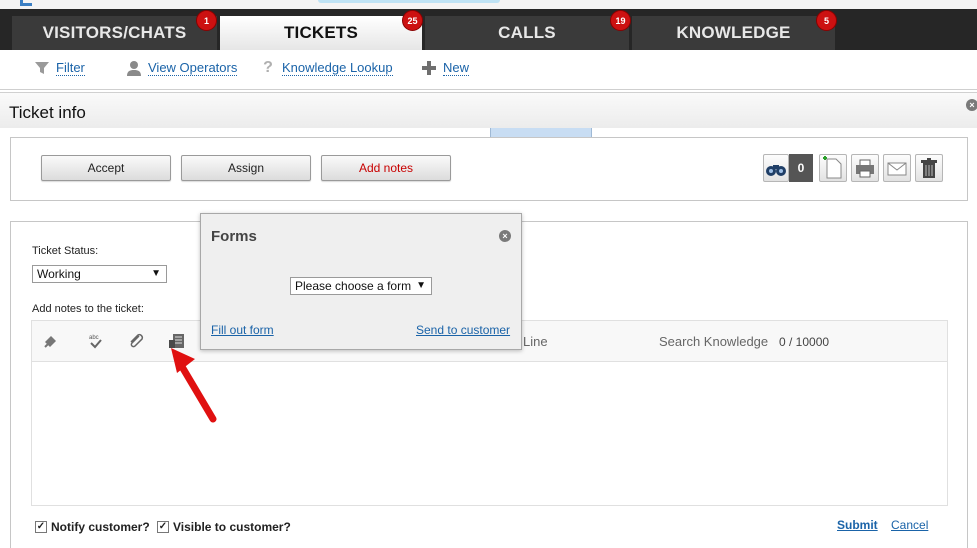 This screenshot has width=977, height=548. What do you see at coordinates (100, 527) in the screenshot?
I see `notify-customer-label: Notify customer?` at bounding box center [100, 527].